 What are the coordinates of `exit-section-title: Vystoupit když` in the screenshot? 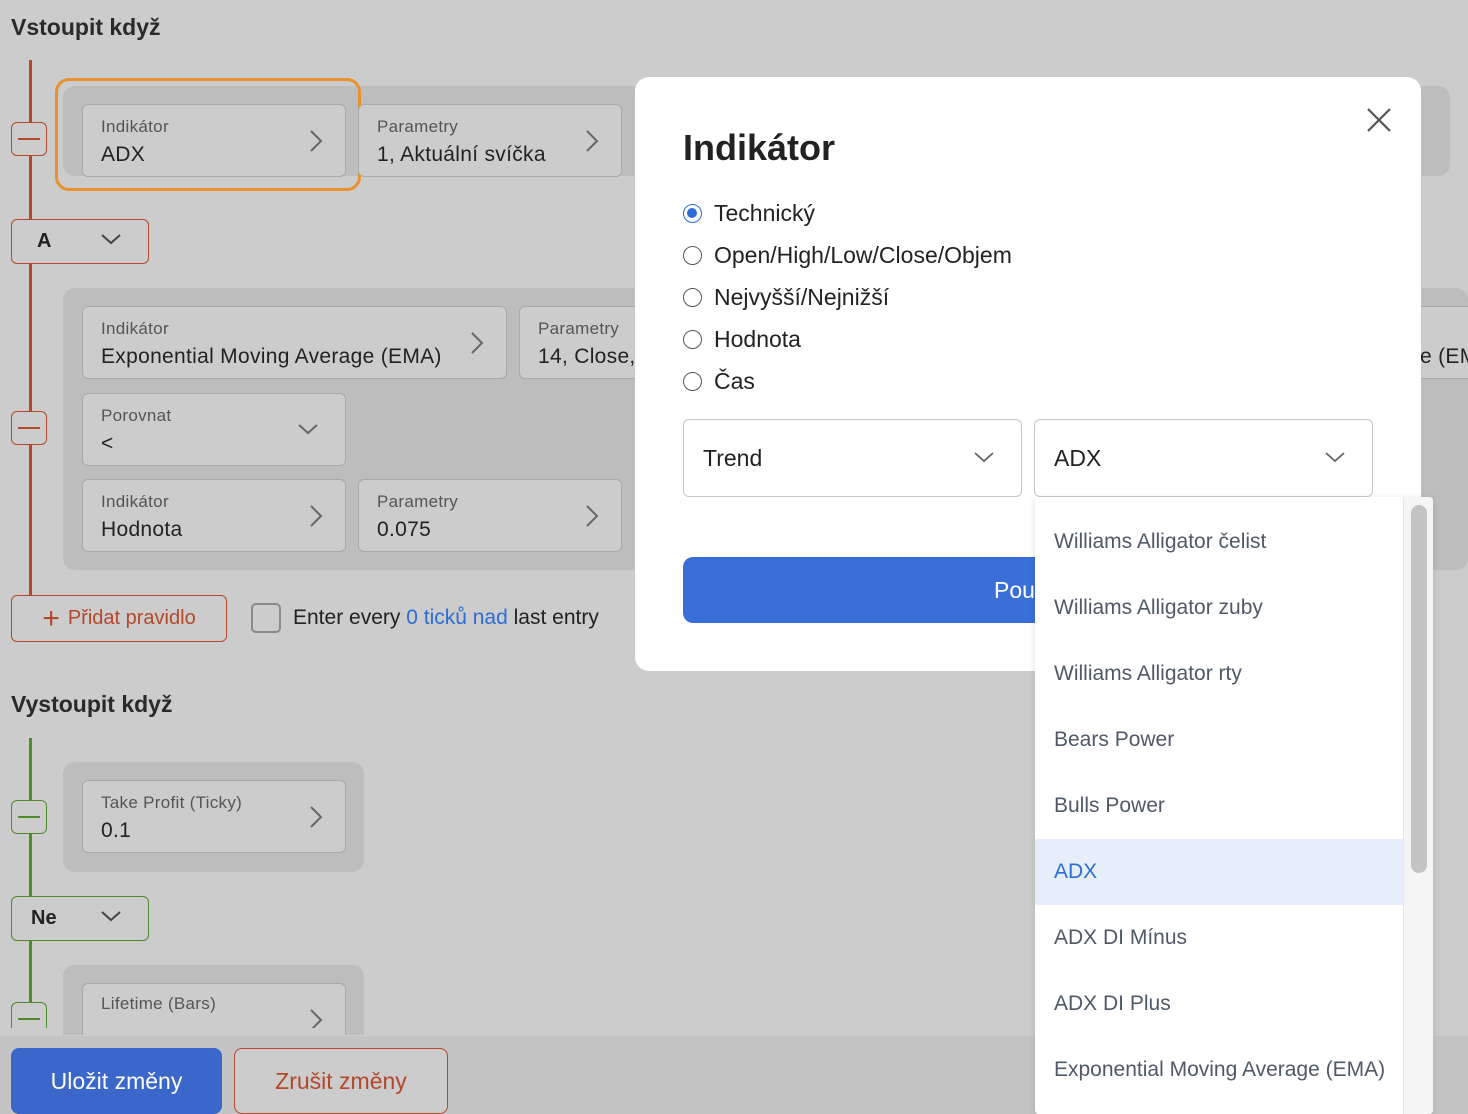 It's located at (92, 704).